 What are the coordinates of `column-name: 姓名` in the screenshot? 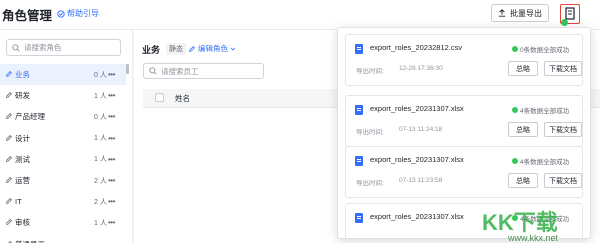 It's located at (182, 98).